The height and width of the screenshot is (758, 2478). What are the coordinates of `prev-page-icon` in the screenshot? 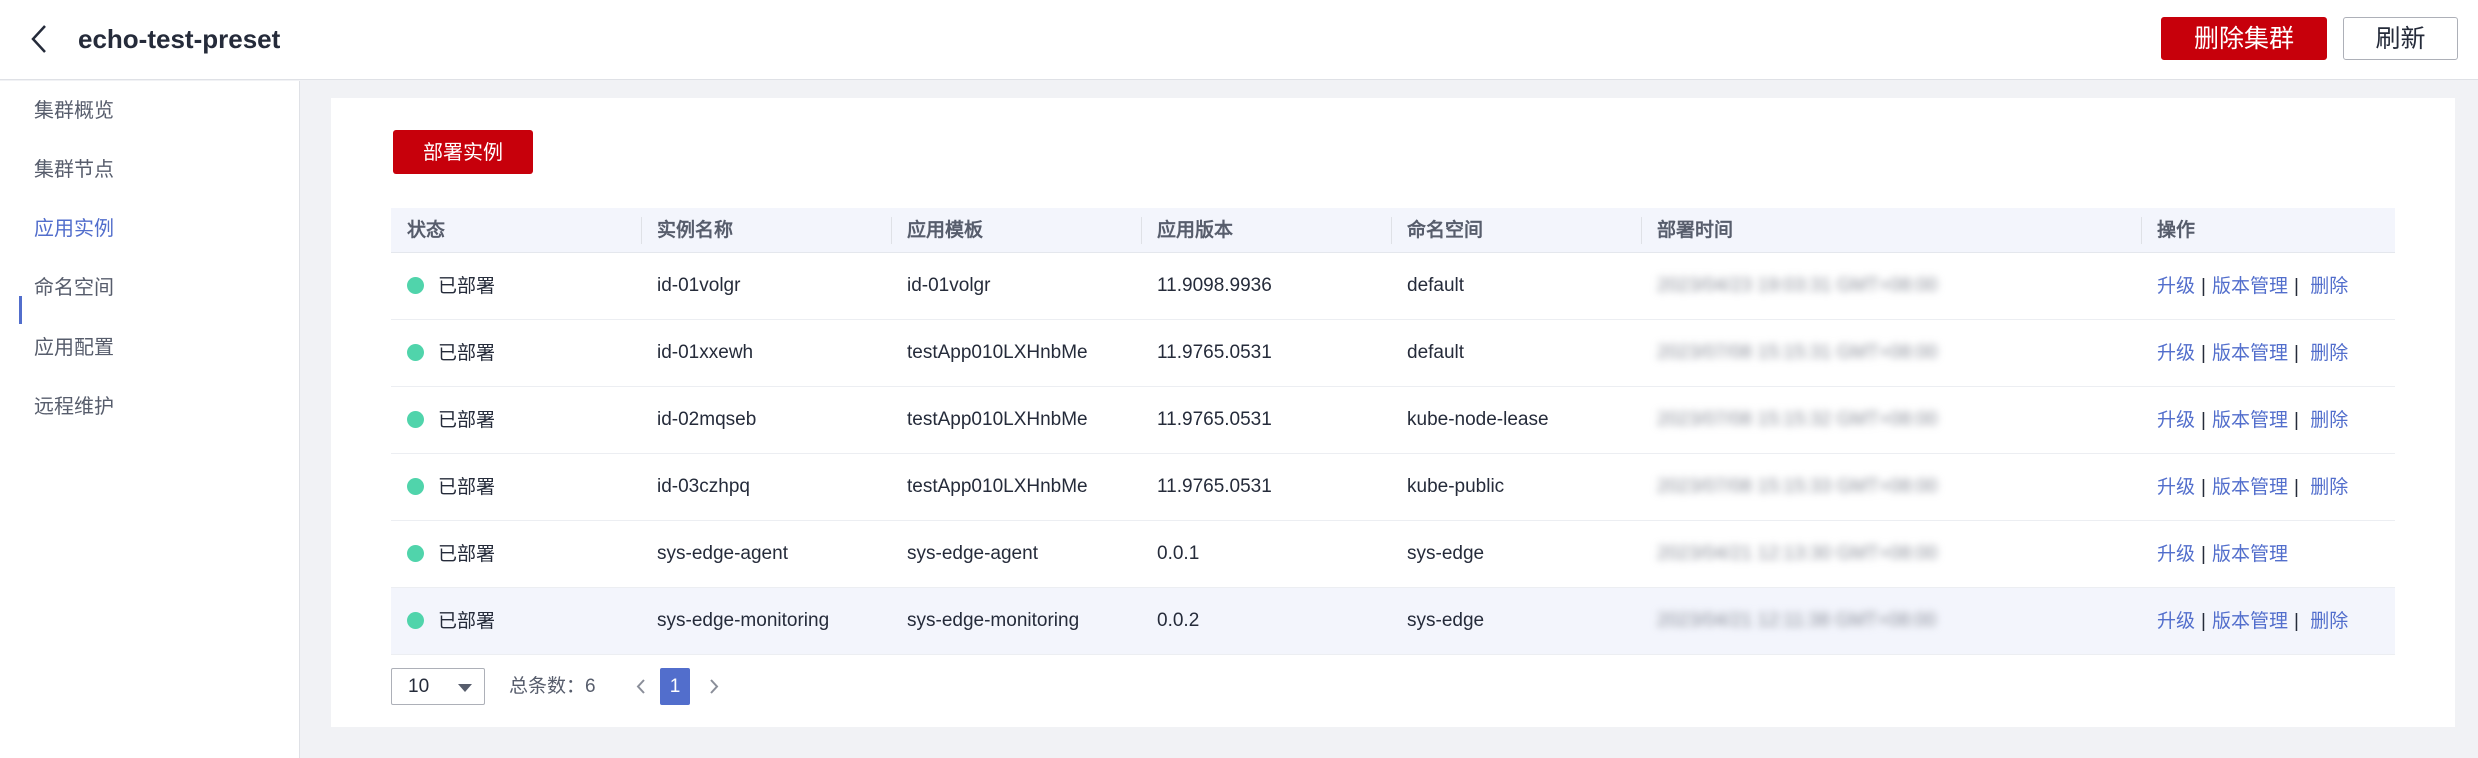 It's located at (641, 686).